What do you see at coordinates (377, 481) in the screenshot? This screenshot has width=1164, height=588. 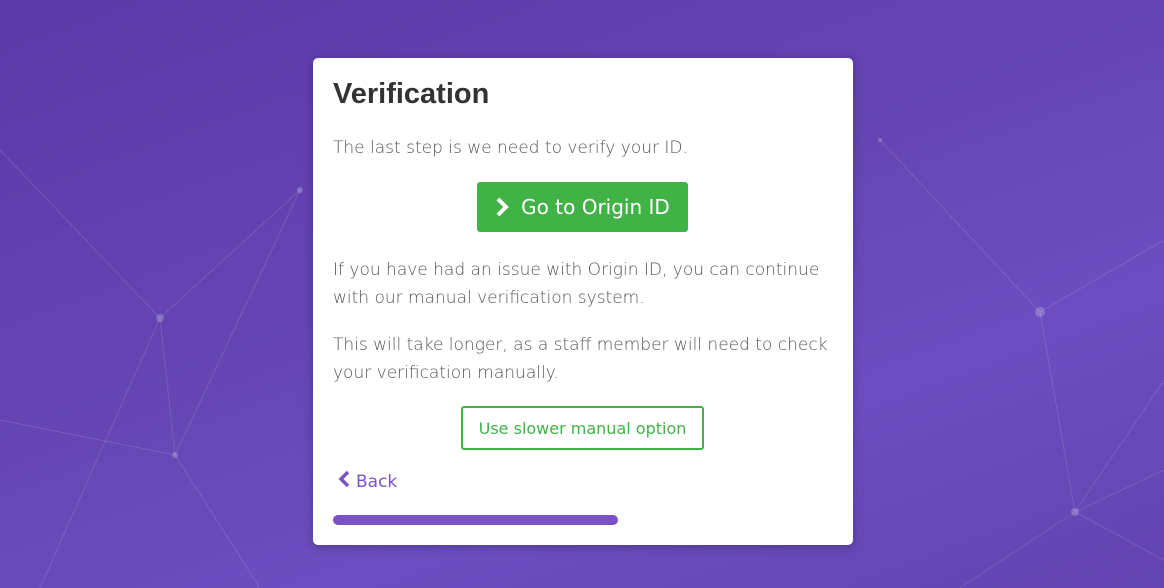 I see `back-label: Back` at bounding box center [377, 481].